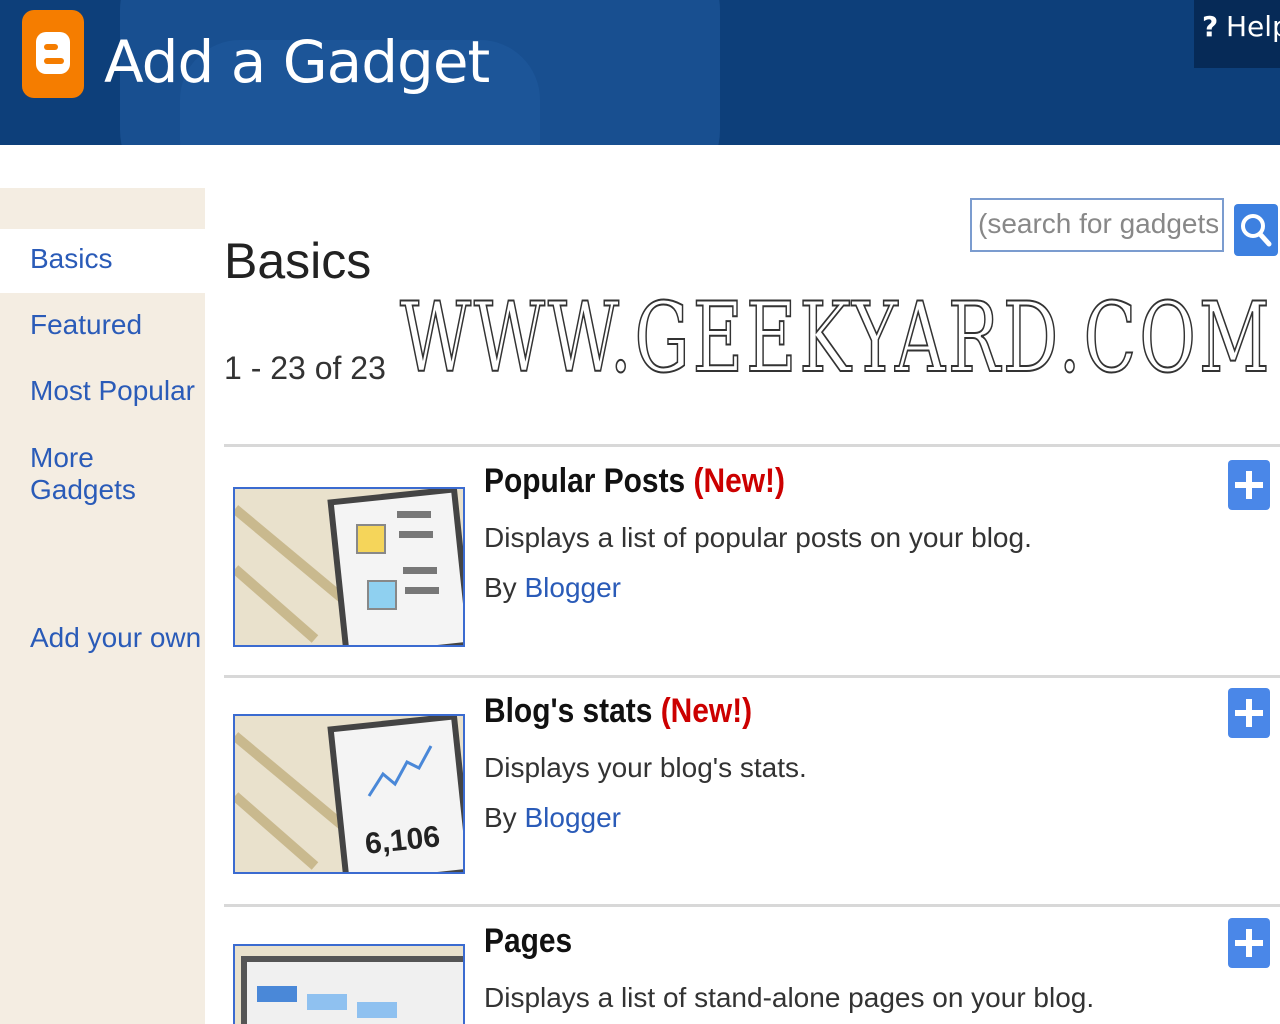 The height and width of the screenshot is (1024, 1280). I want to click on result-count: 1 - 23 of 23, so click(305, 368).